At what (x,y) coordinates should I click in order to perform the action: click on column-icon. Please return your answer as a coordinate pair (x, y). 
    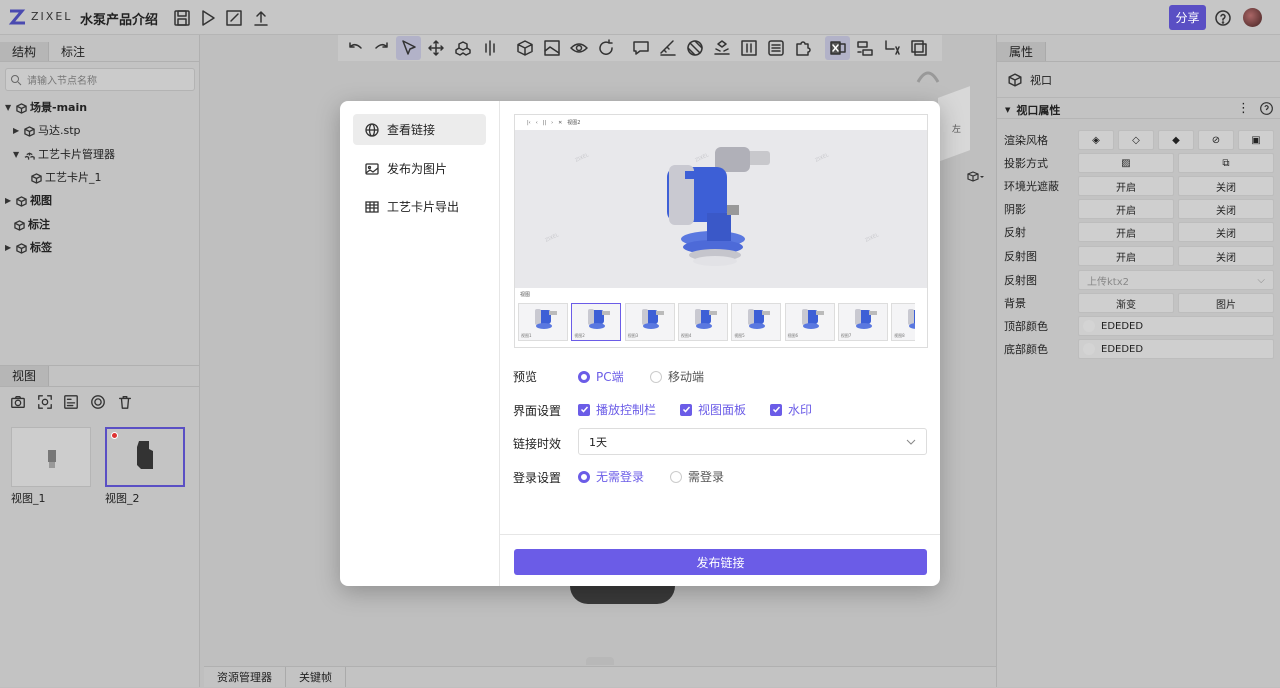
    Looking at the image, I should click on (748, 48).